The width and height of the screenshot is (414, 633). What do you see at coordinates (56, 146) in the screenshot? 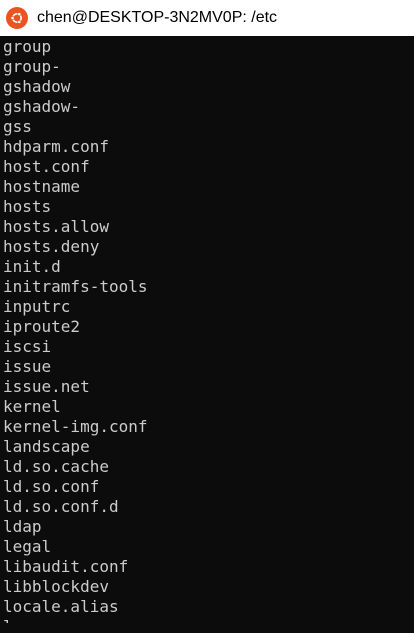
I see `output-line: hdparm.conf` at bounding box center [56, 146].